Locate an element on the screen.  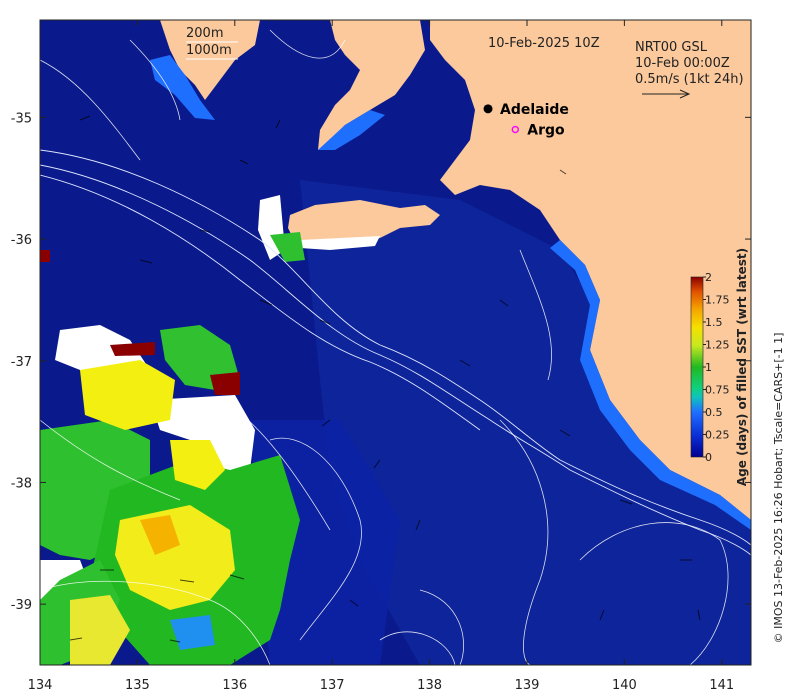
y-tick-label: -38 is located at coordinates (21, 483).